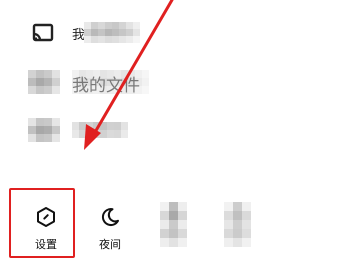 This screenshot has width=357, height=265. I want to click on settings-hexagon-icon, so click(46, 217).